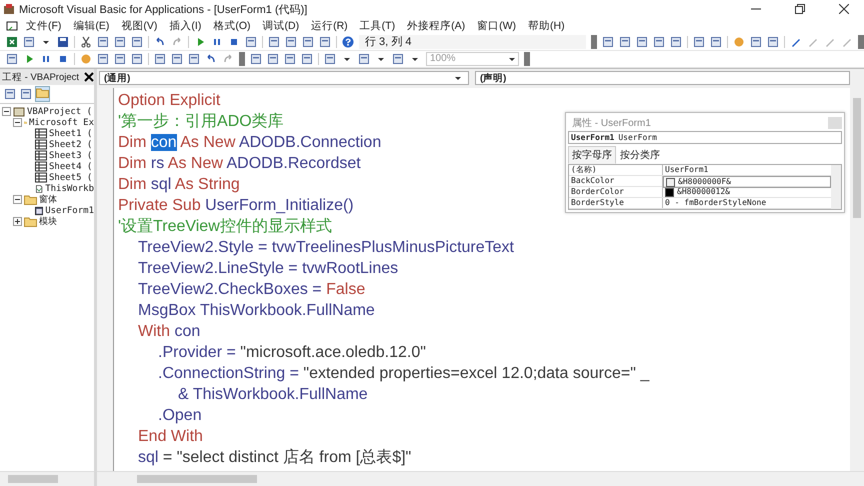 This screenshot has height=486, width=864. I want to click on tree-item: Sheet2 (, so click(70, 145).